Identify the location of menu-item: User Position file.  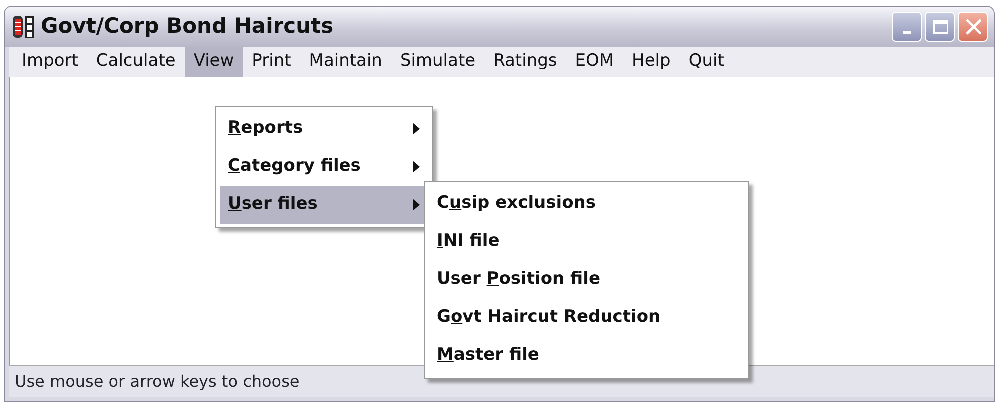
(586, 280).